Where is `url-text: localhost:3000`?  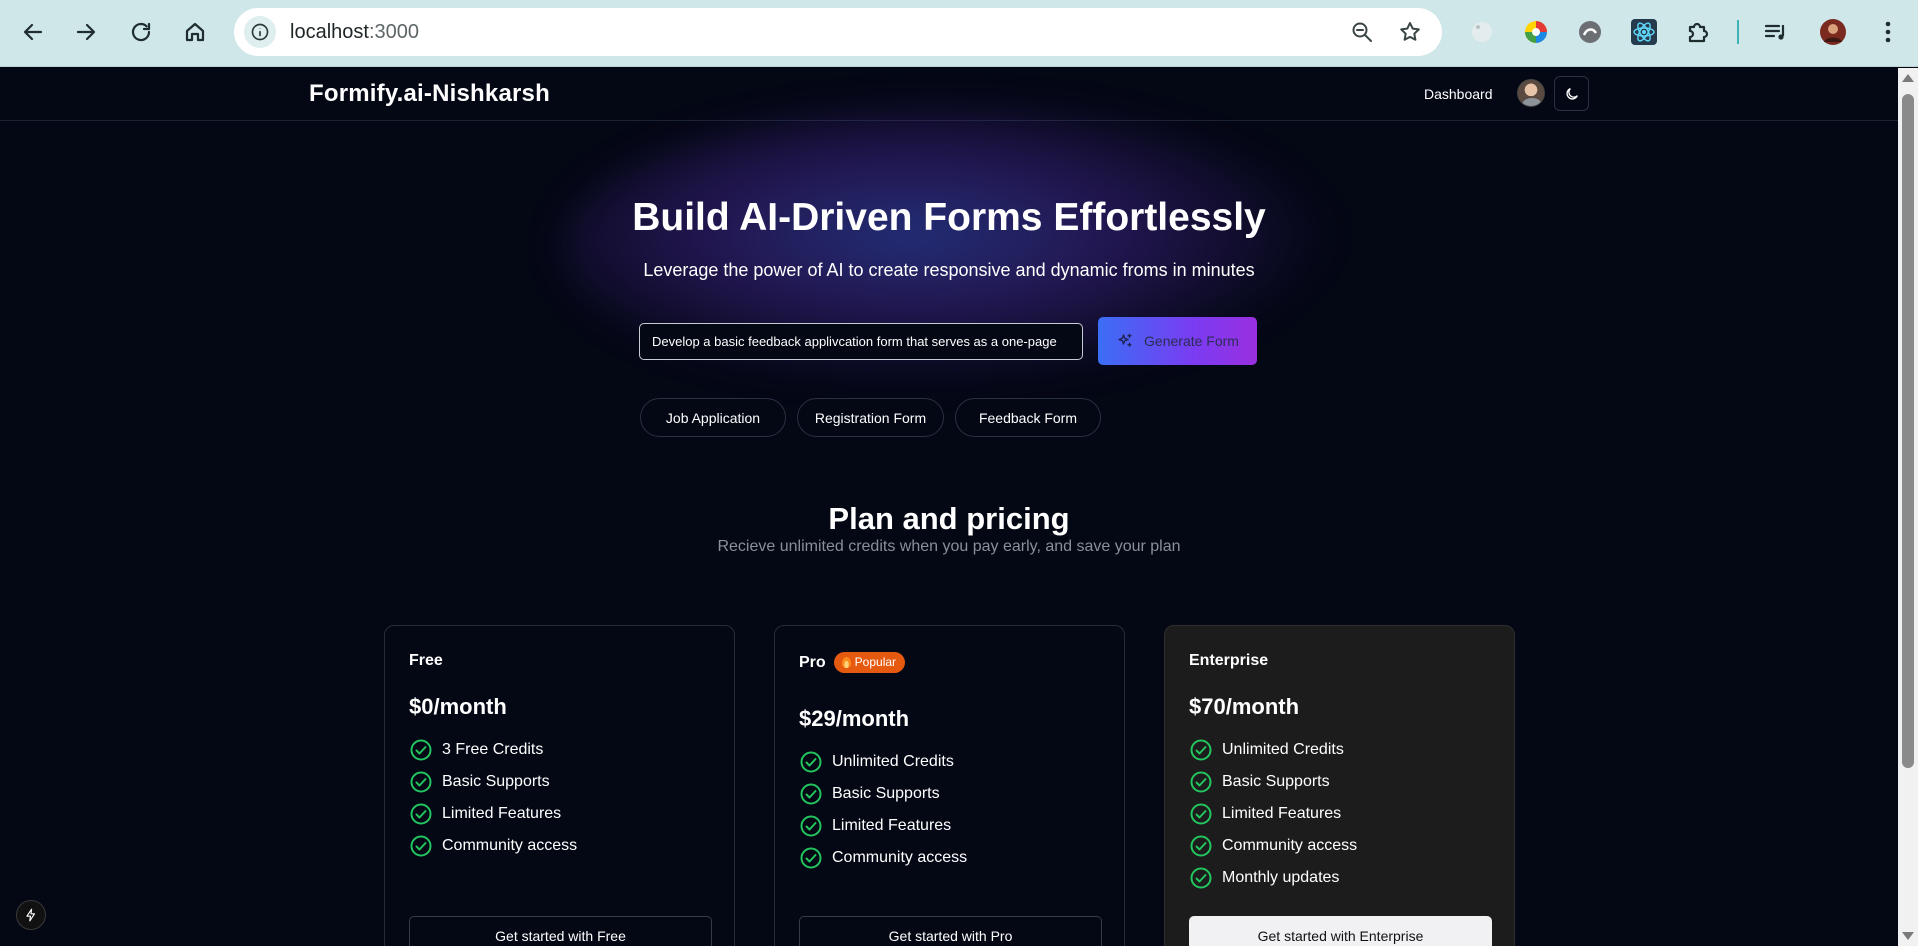 url-text: localhost:3000 is located at coordinates (354, 32).